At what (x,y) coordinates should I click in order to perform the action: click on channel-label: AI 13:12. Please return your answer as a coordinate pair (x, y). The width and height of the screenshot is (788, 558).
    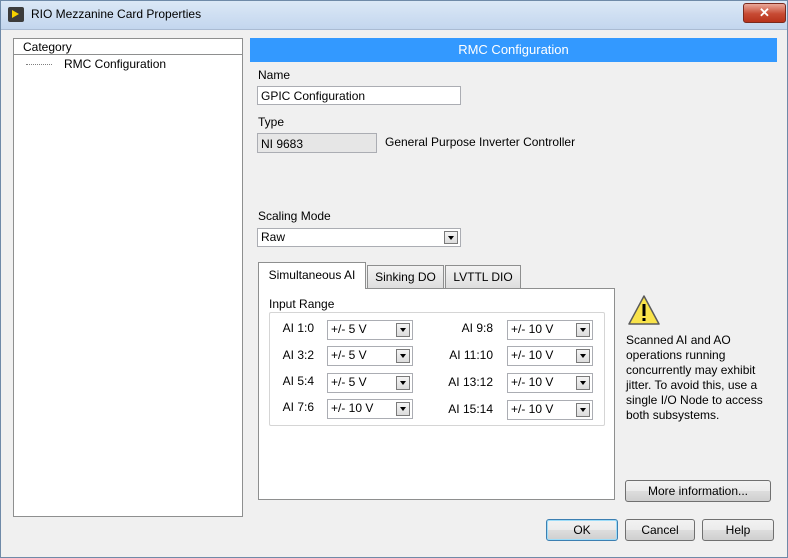
    Looking at the image, I should click on (470, 382).